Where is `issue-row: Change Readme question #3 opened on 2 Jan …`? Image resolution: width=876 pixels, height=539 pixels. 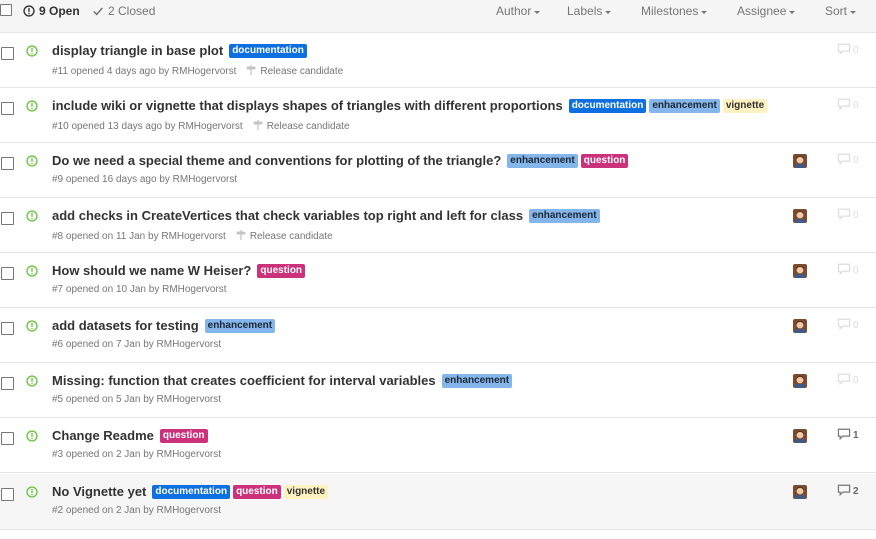
issue-row: Change Readme question #3 opened on 2 Jan … is located at coordinates (438, 445).